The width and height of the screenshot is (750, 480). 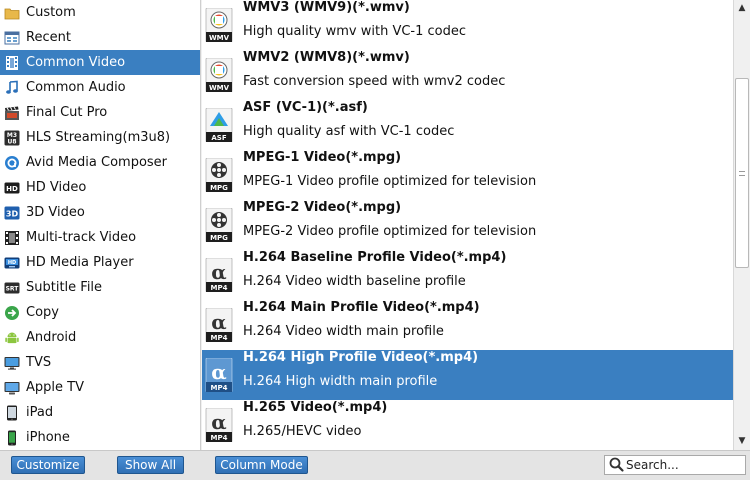 I want to click on format-title: H.264 Baseline Profile Video(*.mp4), so click(x=375, y=257).